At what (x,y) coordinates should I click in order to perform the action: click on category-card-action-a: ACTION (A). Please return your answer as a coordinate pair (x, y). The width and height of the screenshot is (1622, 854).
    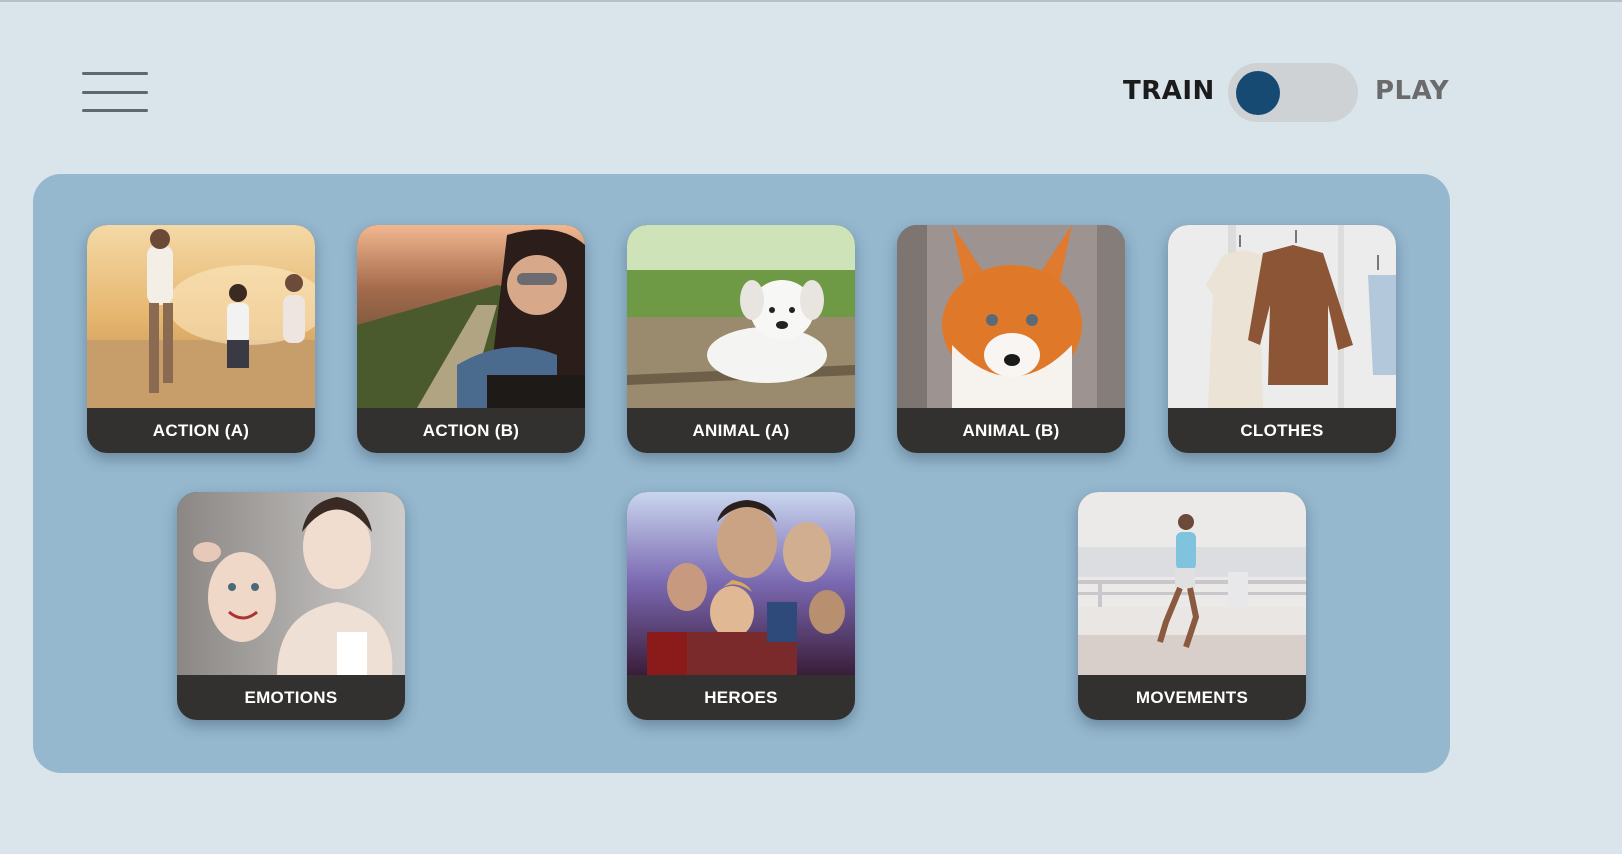
    Looking at the image, I should click on (201, 339).